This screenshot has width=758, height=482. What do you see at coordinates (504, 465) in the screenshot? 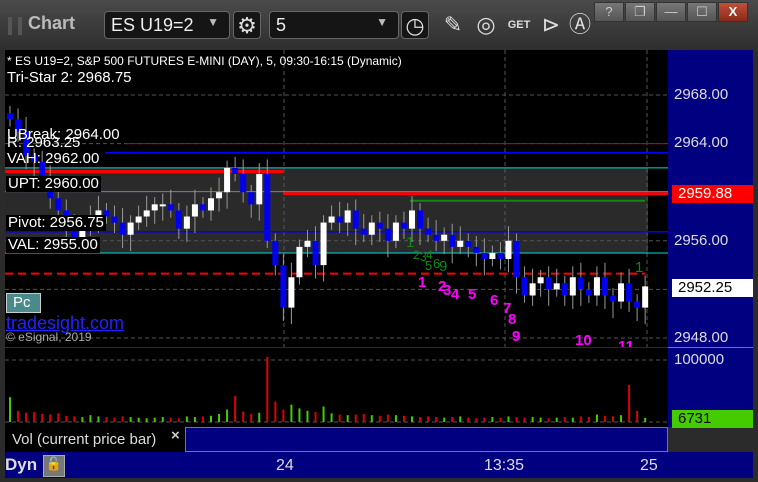
I see `time-label: 13:35` at bounding box center [504, 465].